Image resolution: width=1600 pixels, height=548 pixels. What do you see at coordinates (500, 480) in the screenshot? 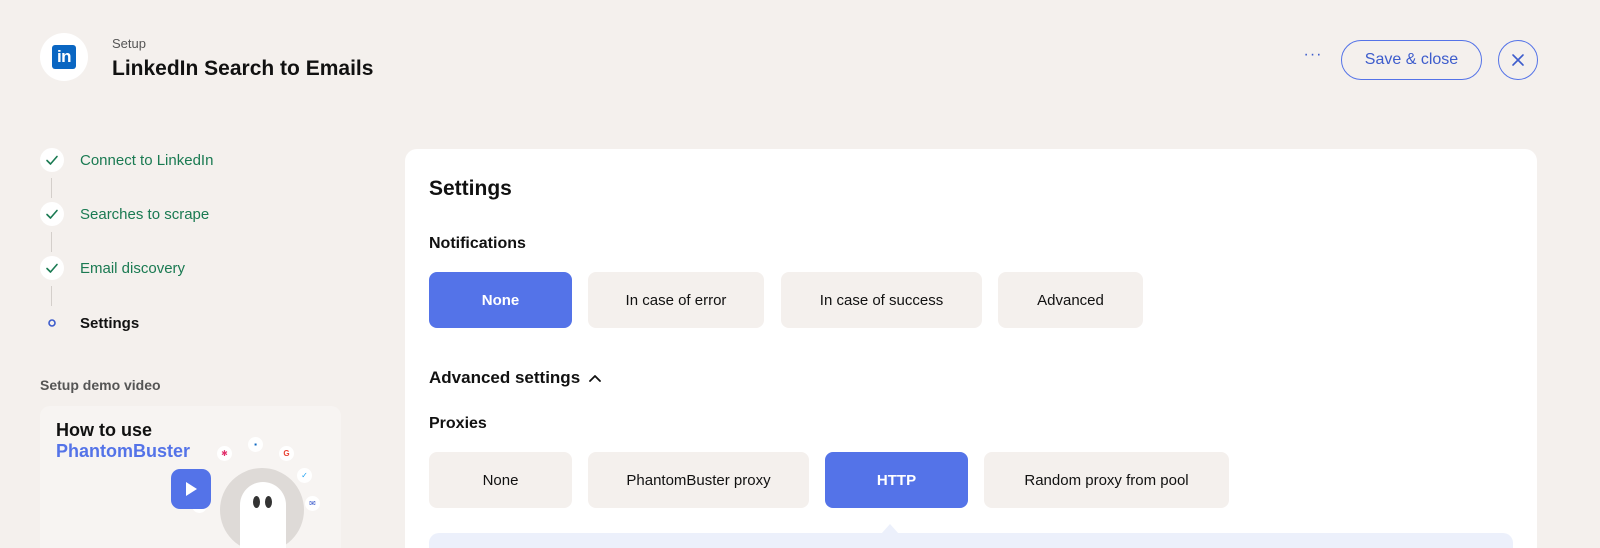
I see `proxy-none-option: None` at bounding box center [500, 480].